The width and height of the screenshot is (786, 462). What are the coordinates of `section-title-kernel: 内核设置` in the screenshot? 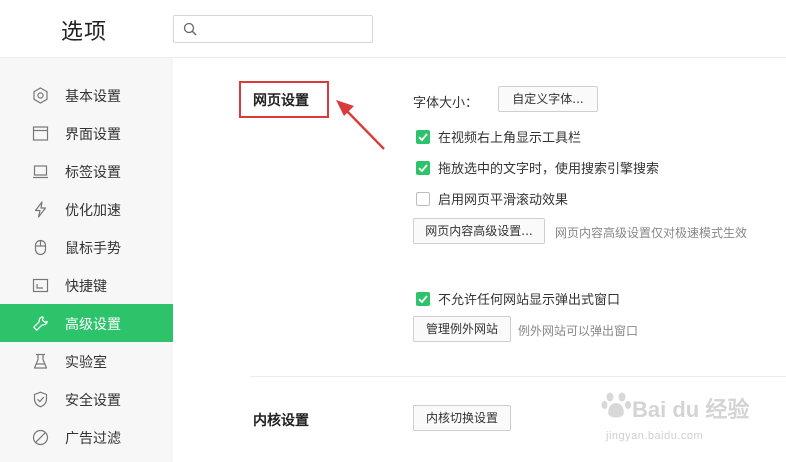 It's located at (281, 421).